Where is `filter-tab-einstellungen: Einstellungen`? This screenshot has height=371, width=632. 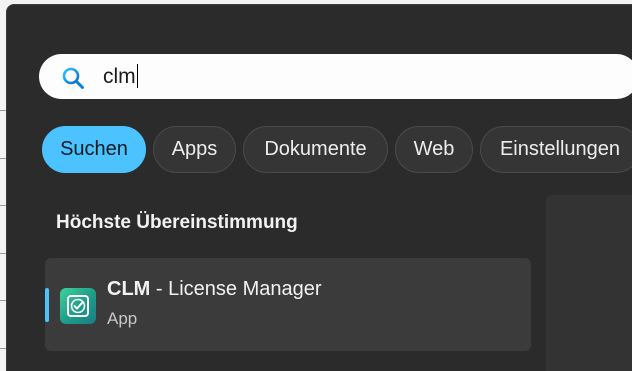 filter-tab-einstellungen: Einstellungen is located at coordinates (556, 149).